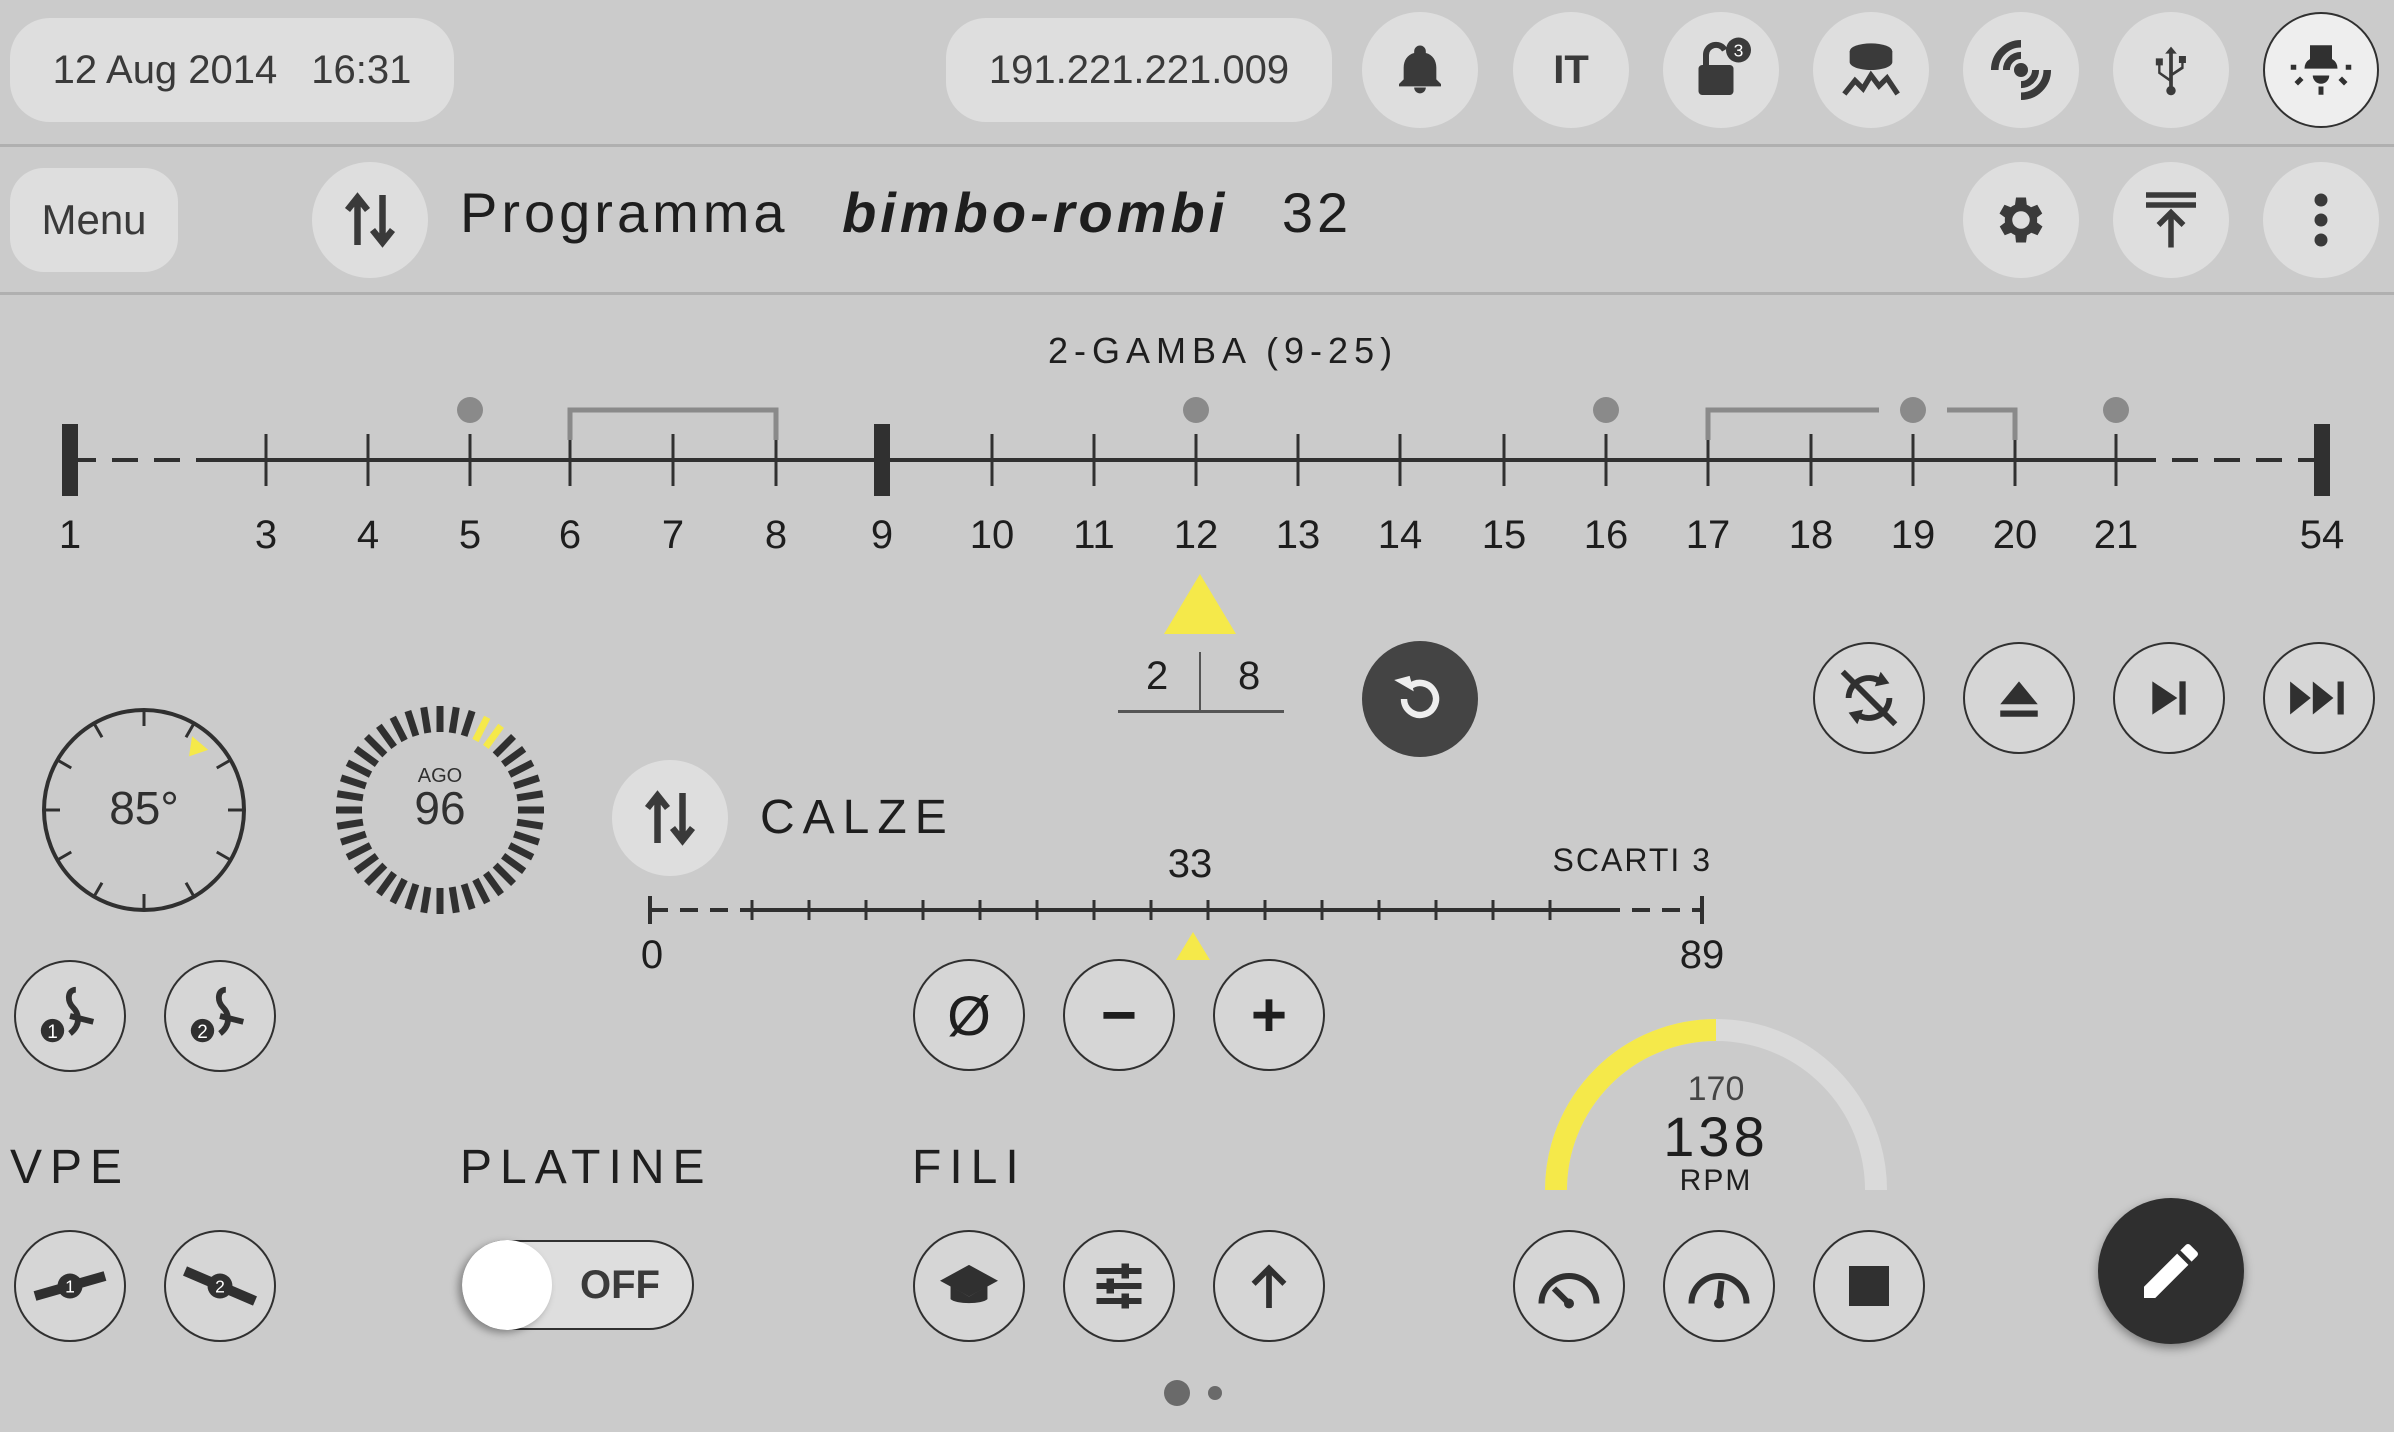  Describe the element at coordinates (1197, 293) in the screenshot. I see `toolbar-divider` at that location.